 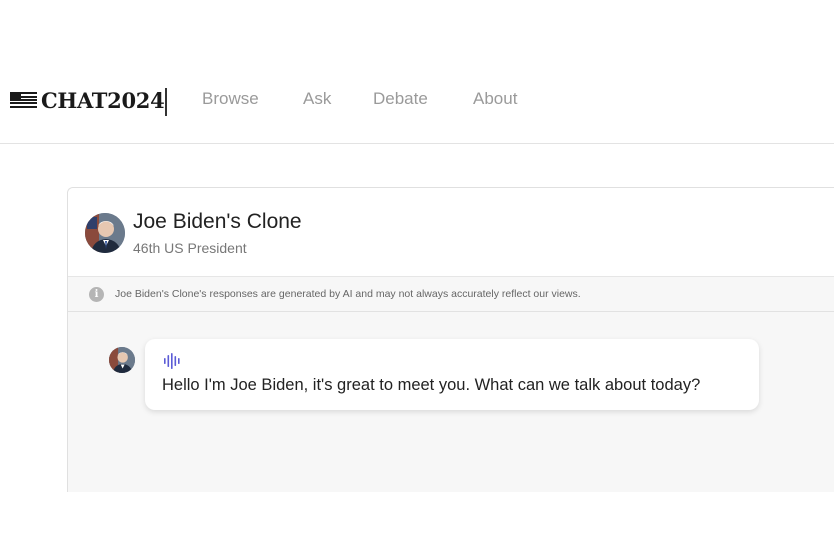 I want to click on logo-divider, so click(x=166, y=102).